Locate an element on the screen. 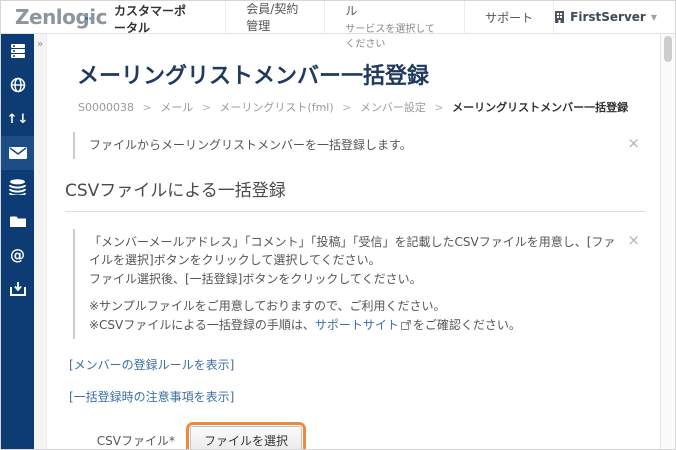 The image size is (676, 450). note-text: ※CSVファイルによる一括登録の手順は、 is located at coordinates (202, 324).